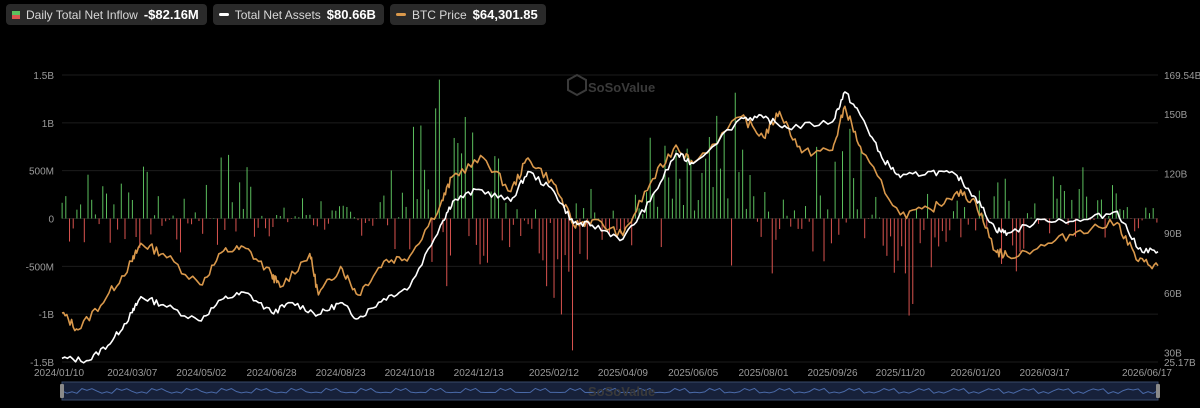  I want to click on x-tick-label: 2024/12/13, so click(479, 373).